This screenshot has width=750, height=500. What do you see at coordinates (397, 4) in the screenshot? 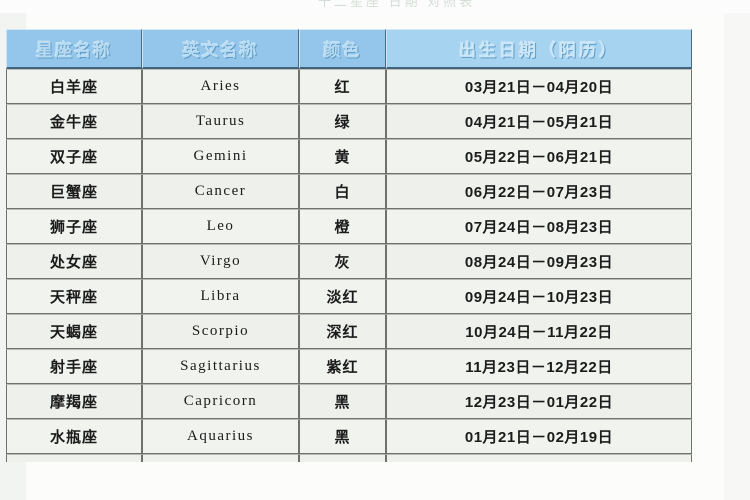
I see `clipped-title-text: 十二星座 日期 对照表` at bounding box center [397, 4].